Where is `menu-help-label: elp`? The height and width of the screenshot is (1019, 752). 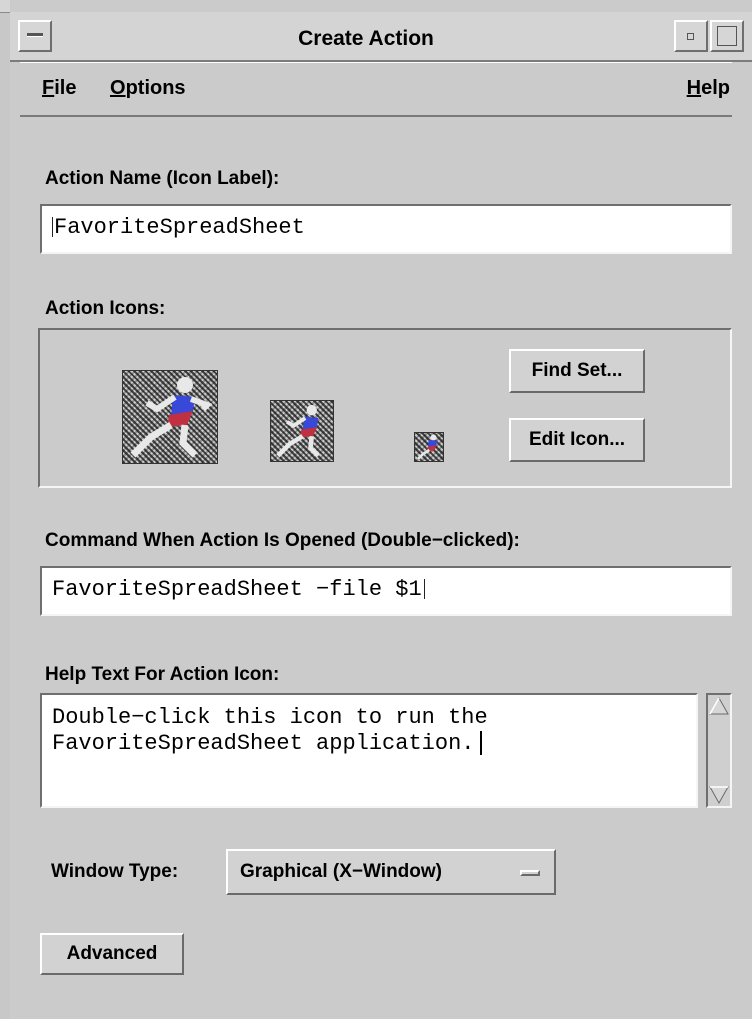
menu-help-label: elp is located at coordinates (715, 88).